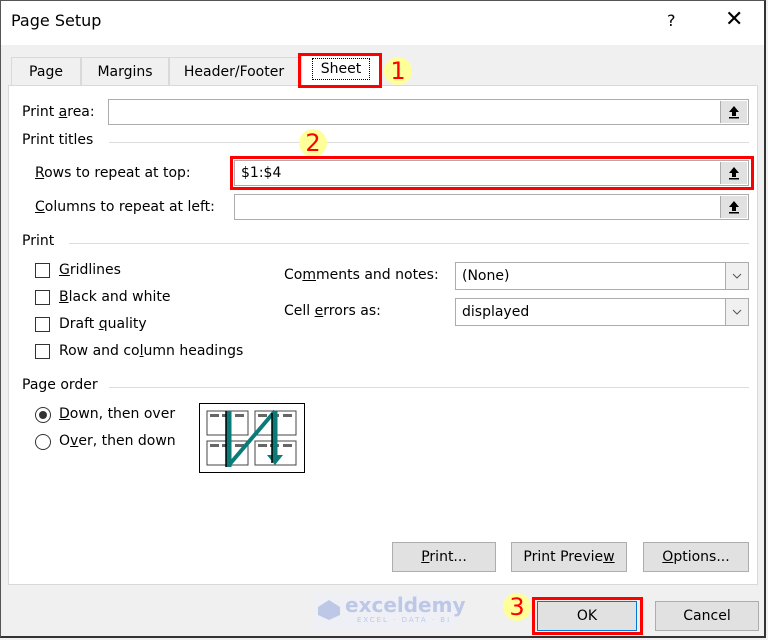 The image size is (768, 640). Describe the element at coordinates (42, 351) in the screenshot. I see `row-col-headings-checkbox` at that location.